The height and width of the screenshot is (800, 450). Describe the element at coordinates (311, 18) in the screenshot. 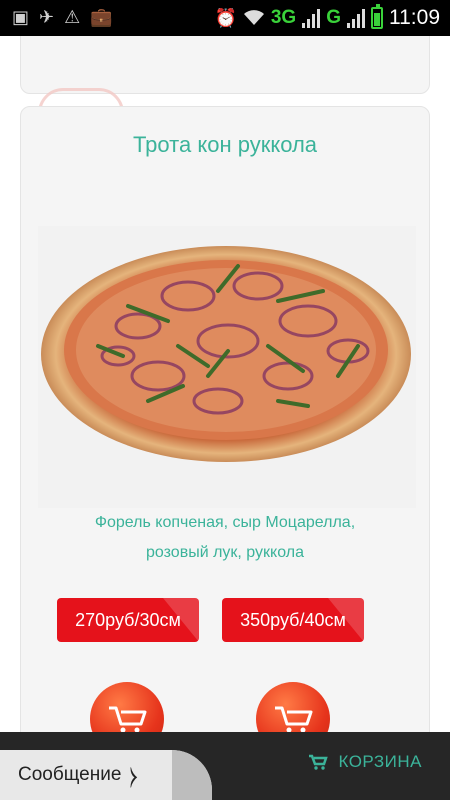

I see `signal-icon` at that location.